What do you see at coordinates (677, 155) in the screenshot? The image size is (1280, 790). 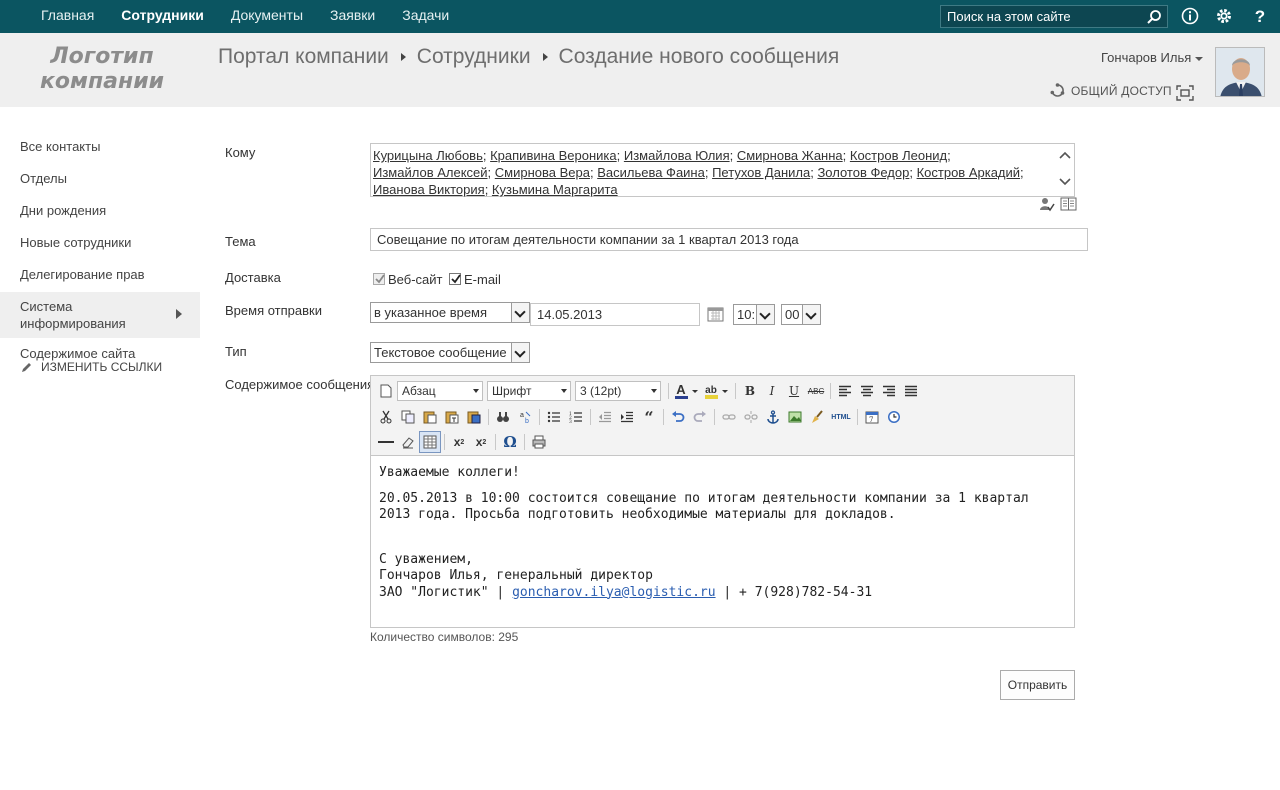 I see `recipient-link: Измайлова Юлия` at bounding box center [677, 155].